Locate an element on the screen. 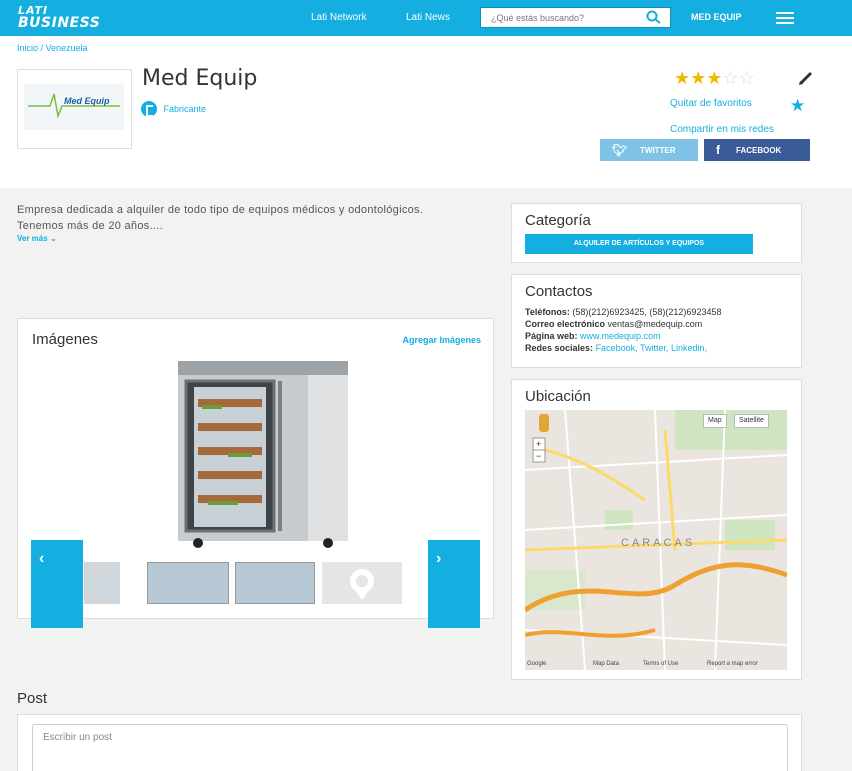 This screenshot has width=852, height=771. facebook-button-label: FACEBOOK is located at coordinates (759, 150).